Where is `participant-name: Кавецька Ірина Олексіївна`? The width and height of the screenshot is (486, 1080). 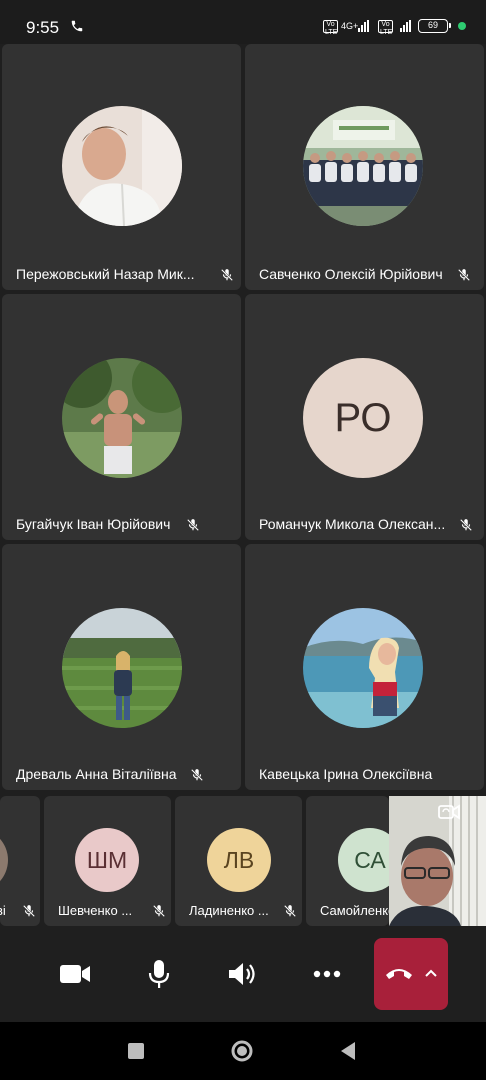
participant-name: Кавецька Ірина Олексіївна is located at coordinates (346, 774).